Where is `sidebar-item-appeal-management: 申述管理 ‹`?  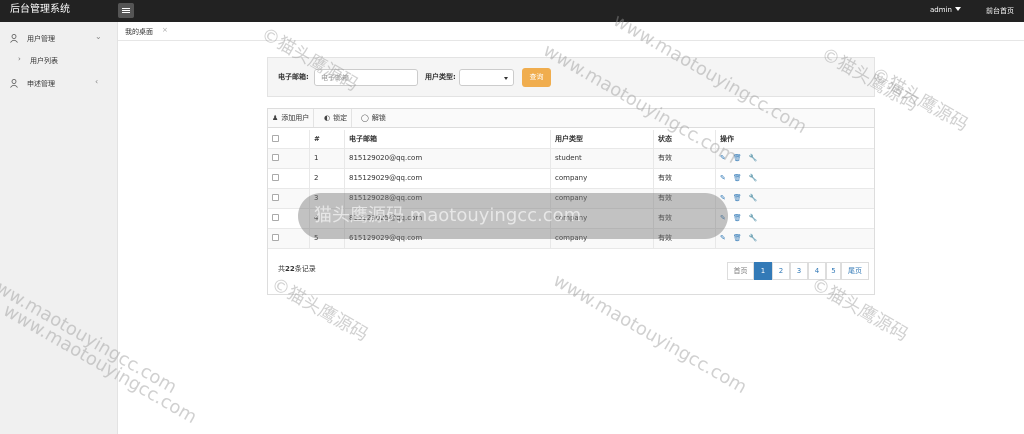 sidebar-item-appeal-management: 申述管理 ‹ is located at coordinates (59, 83).